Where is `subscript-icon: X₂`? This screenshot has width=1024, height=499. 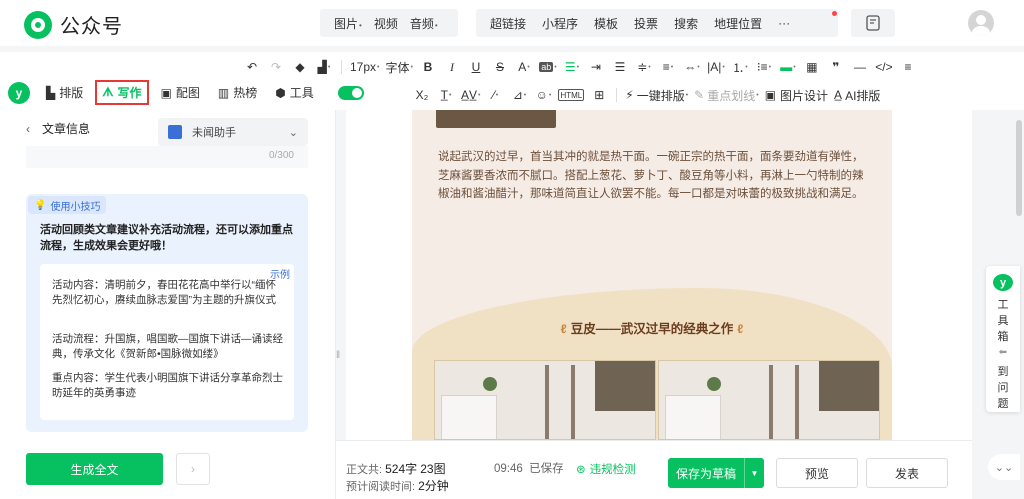
subscript-icon: X₂ is located at coordinates (422, 95).